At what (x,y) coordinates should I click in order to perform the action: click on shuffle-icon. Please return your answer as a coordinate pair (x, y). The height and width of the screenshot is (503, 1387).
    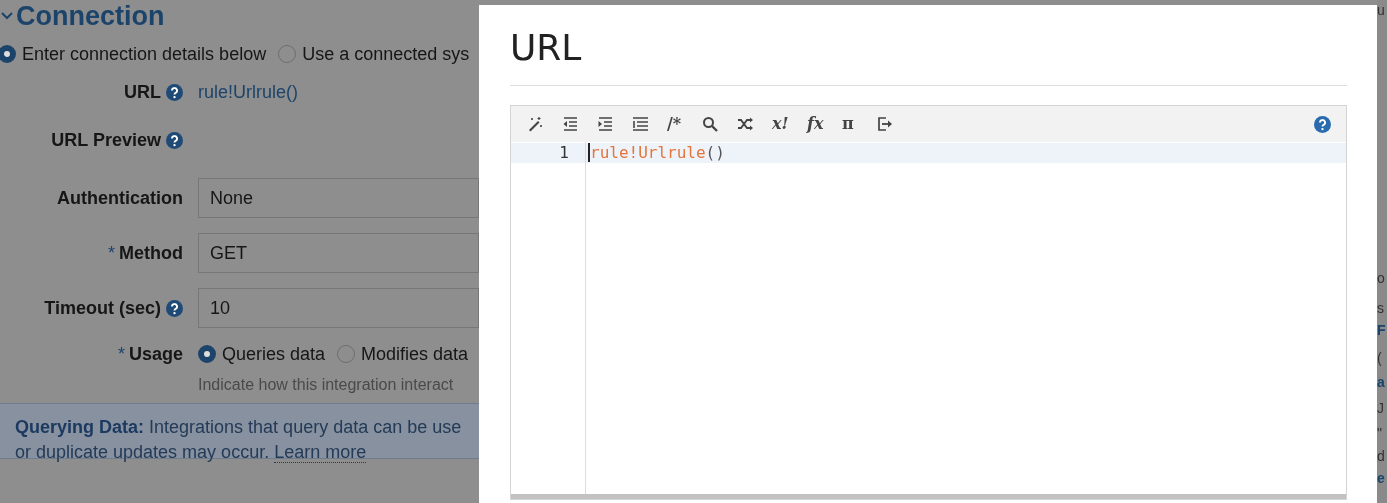
    Looking at the image, I should click on (745, 124).